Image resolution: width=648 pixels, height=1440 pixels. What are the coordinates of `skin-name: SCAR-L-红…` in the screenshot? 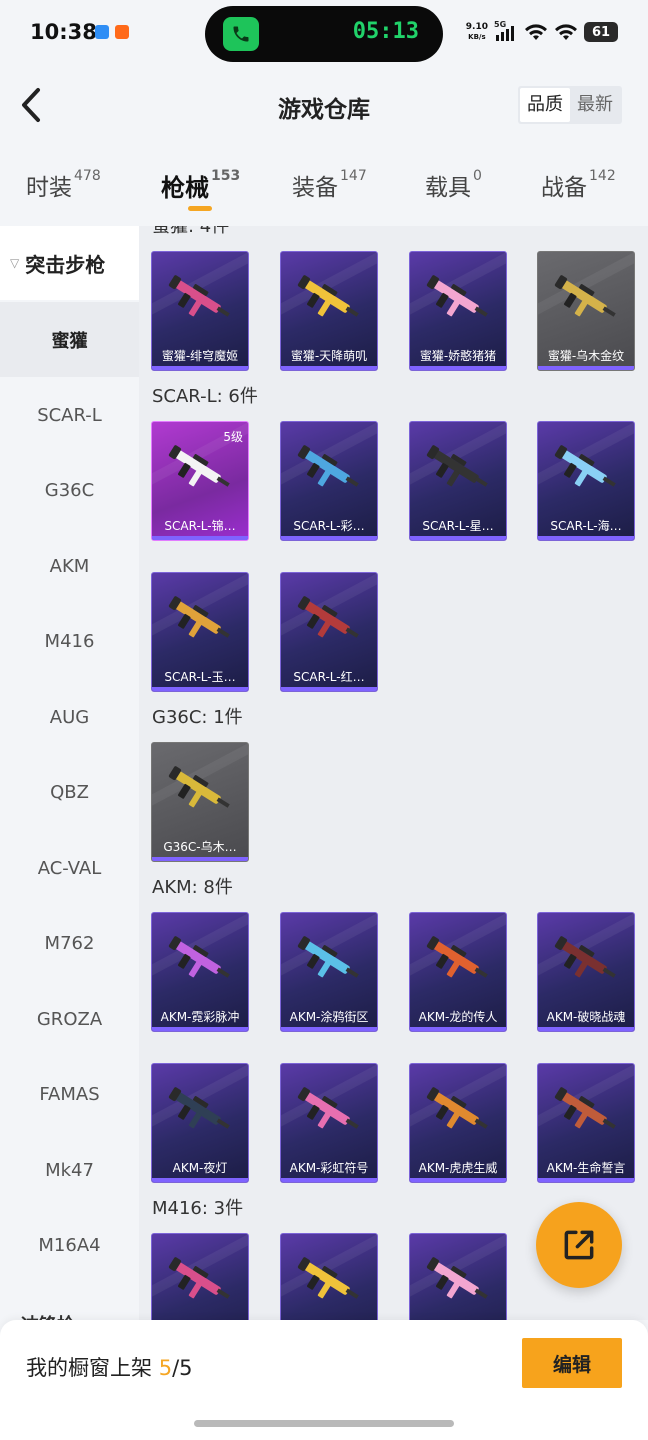 It's located at (329, 677).